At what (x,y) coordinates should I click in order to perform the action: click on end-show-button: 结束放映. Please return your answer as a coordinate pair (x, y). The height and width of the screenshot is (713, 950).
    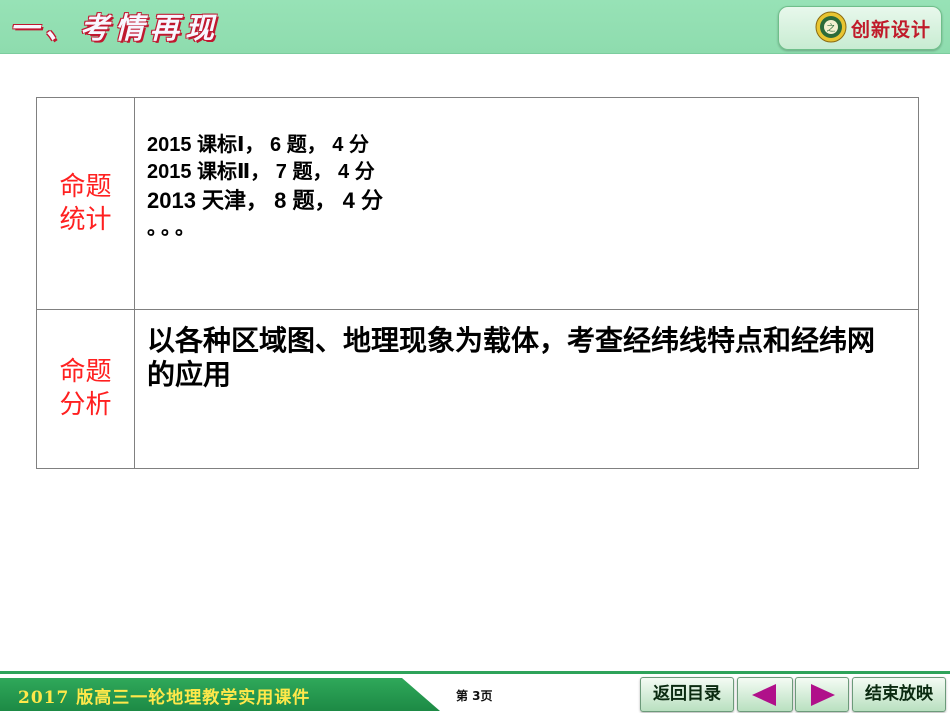
    Looking at the image, I should click on (899, 694).